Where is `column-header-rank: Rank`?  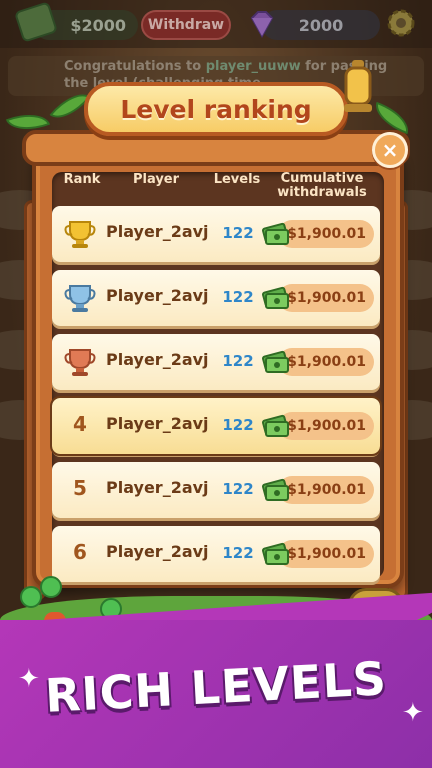
column-header-rank: Rank is located at coordinates (82, 179).